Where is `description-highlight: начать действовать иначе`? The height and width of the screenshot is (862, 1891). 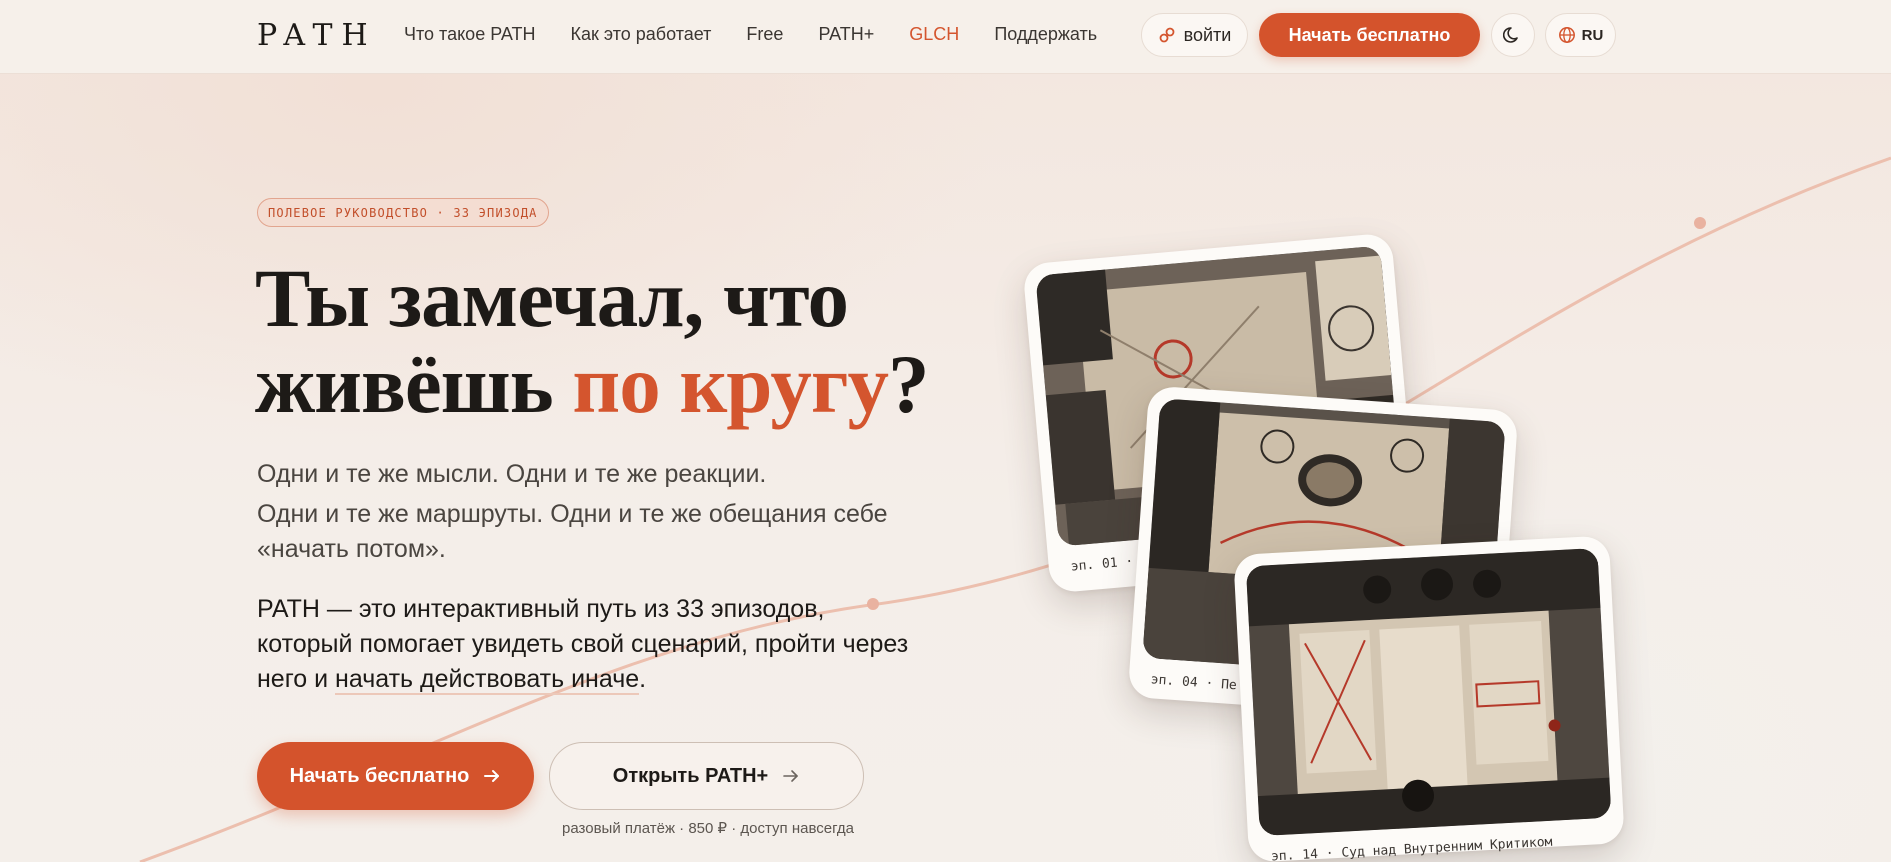
description-highlight: начать действовать иначе is located at coordinates (487, 680).